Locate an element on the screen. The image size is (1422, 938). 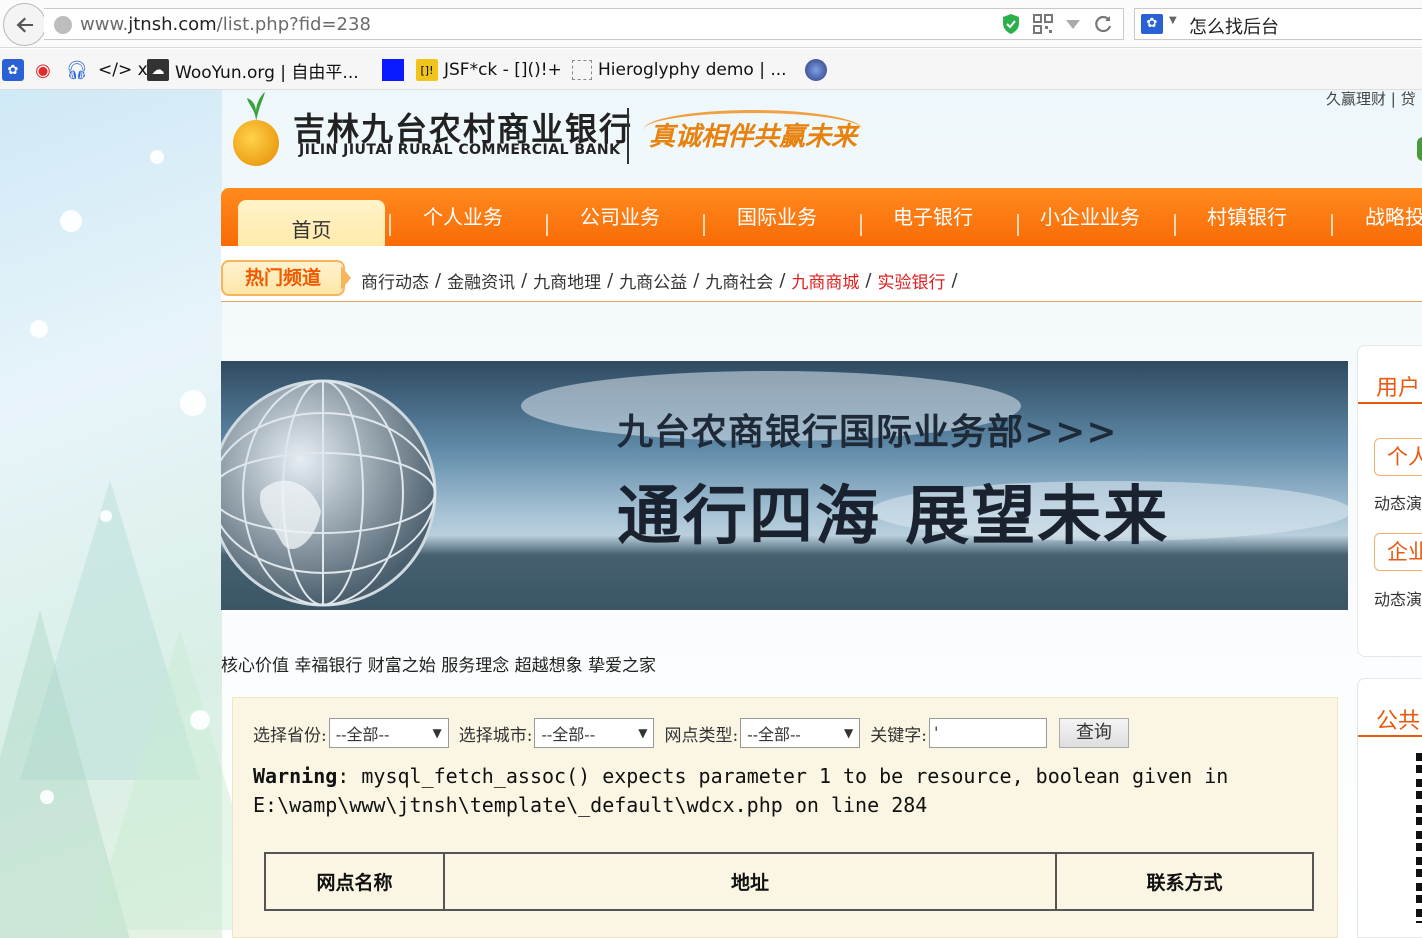
warning-label: Warning is located at coordinates (295, 776).